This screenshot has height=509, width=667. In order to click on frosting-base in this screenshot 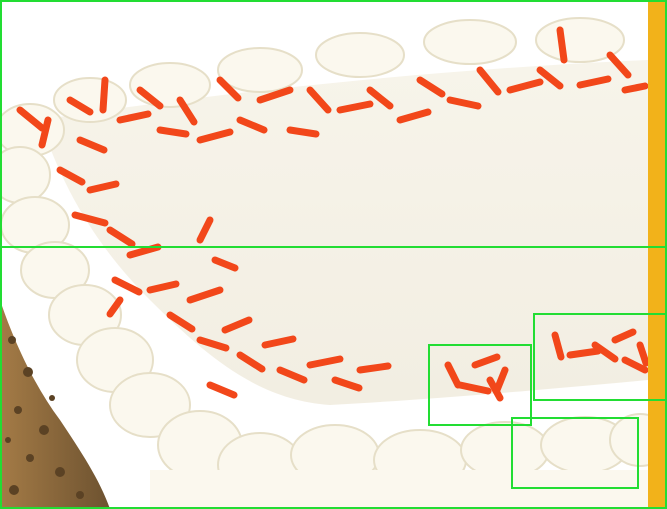, I will do `click(399, 489)`.